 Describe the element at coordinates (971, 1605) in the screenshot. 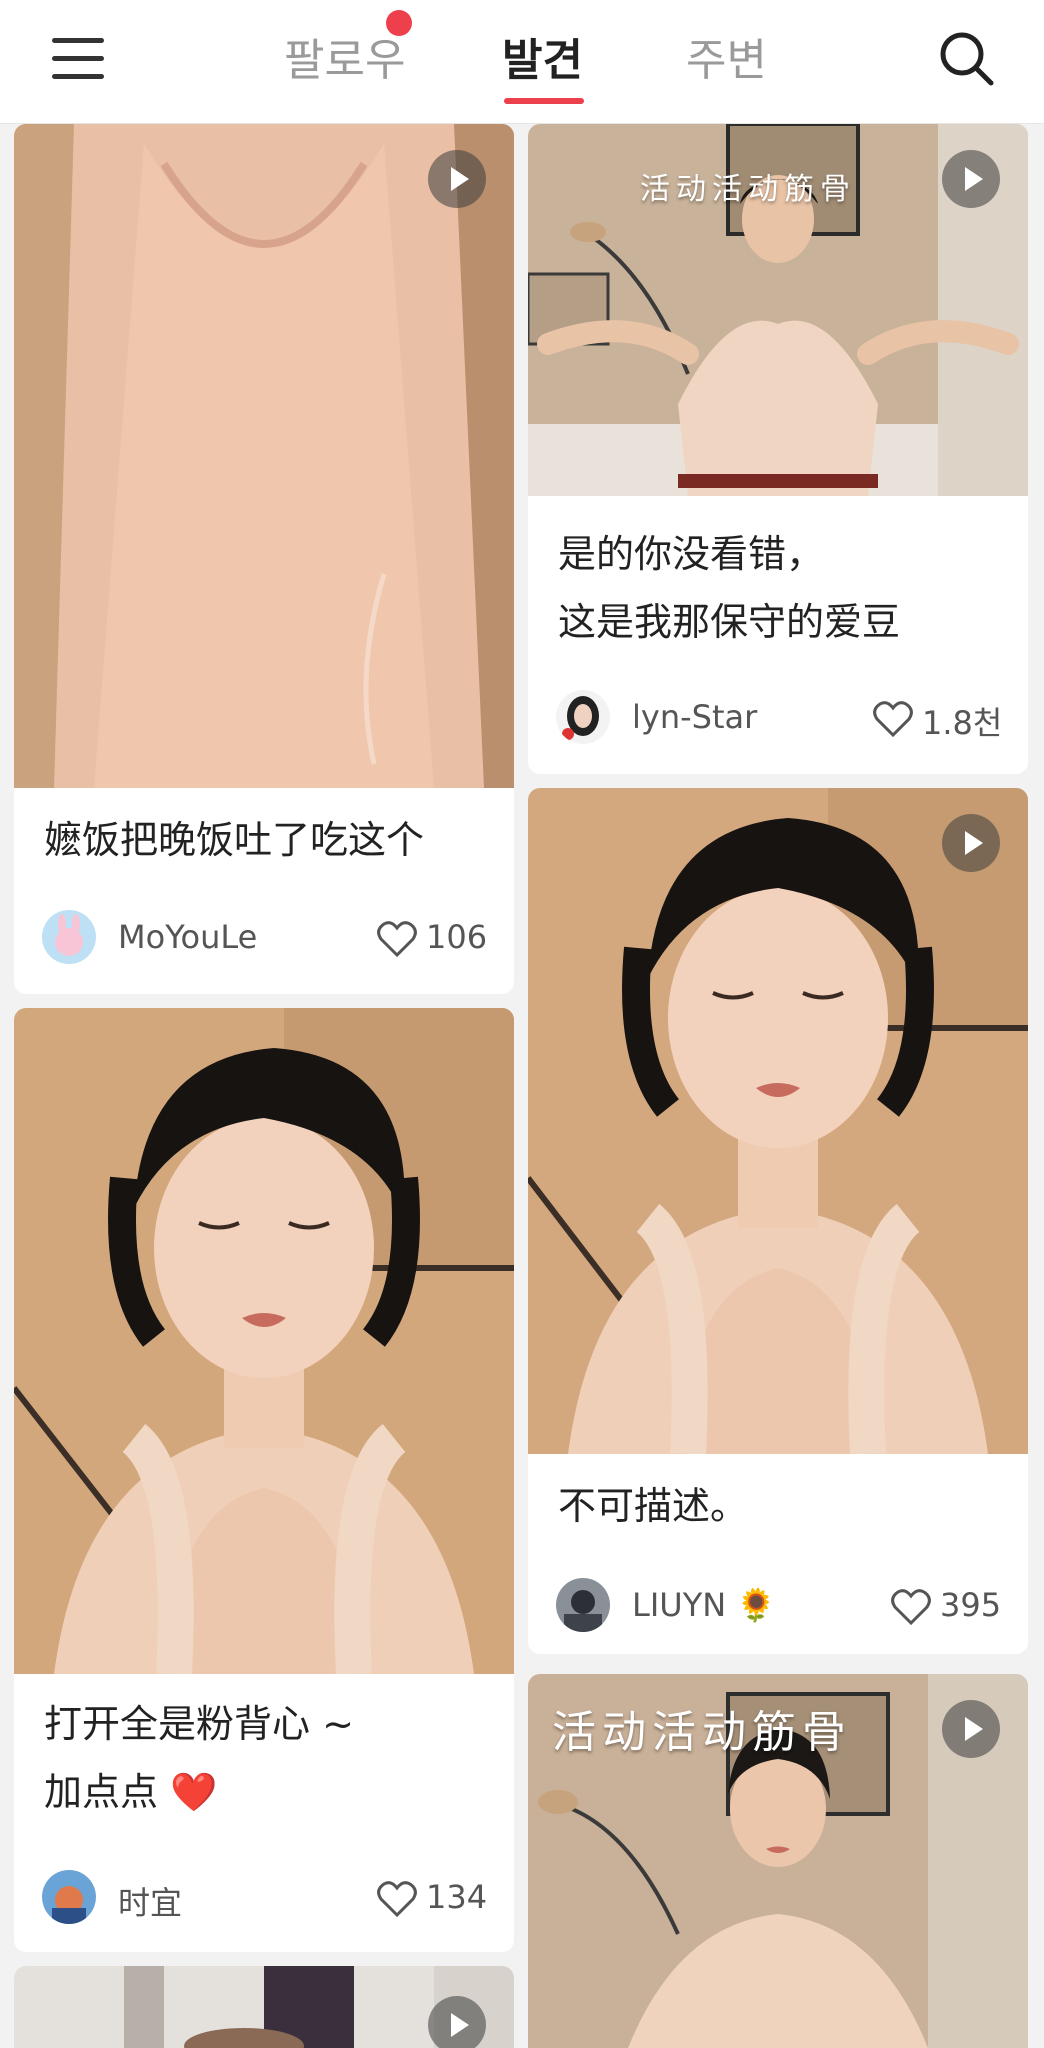

I see `like-count: 395` at that location.